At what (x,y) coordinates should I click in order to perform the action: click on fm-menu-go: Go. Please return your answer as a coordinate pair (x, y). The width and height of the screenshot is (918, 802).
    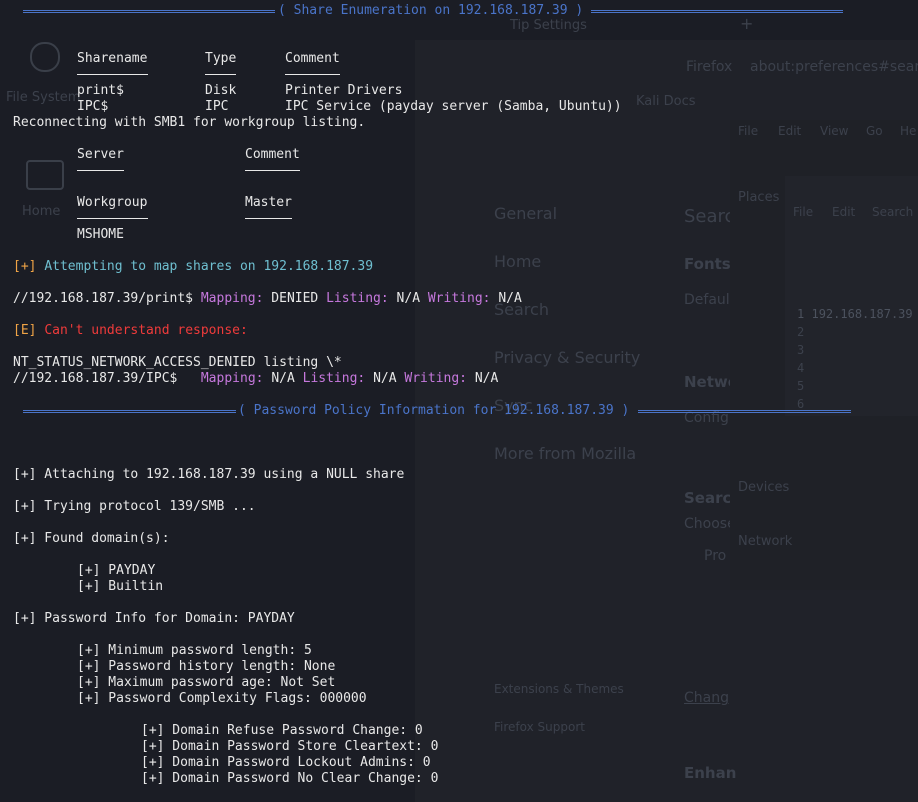
    Looking at the image, I should click on (874, 131).